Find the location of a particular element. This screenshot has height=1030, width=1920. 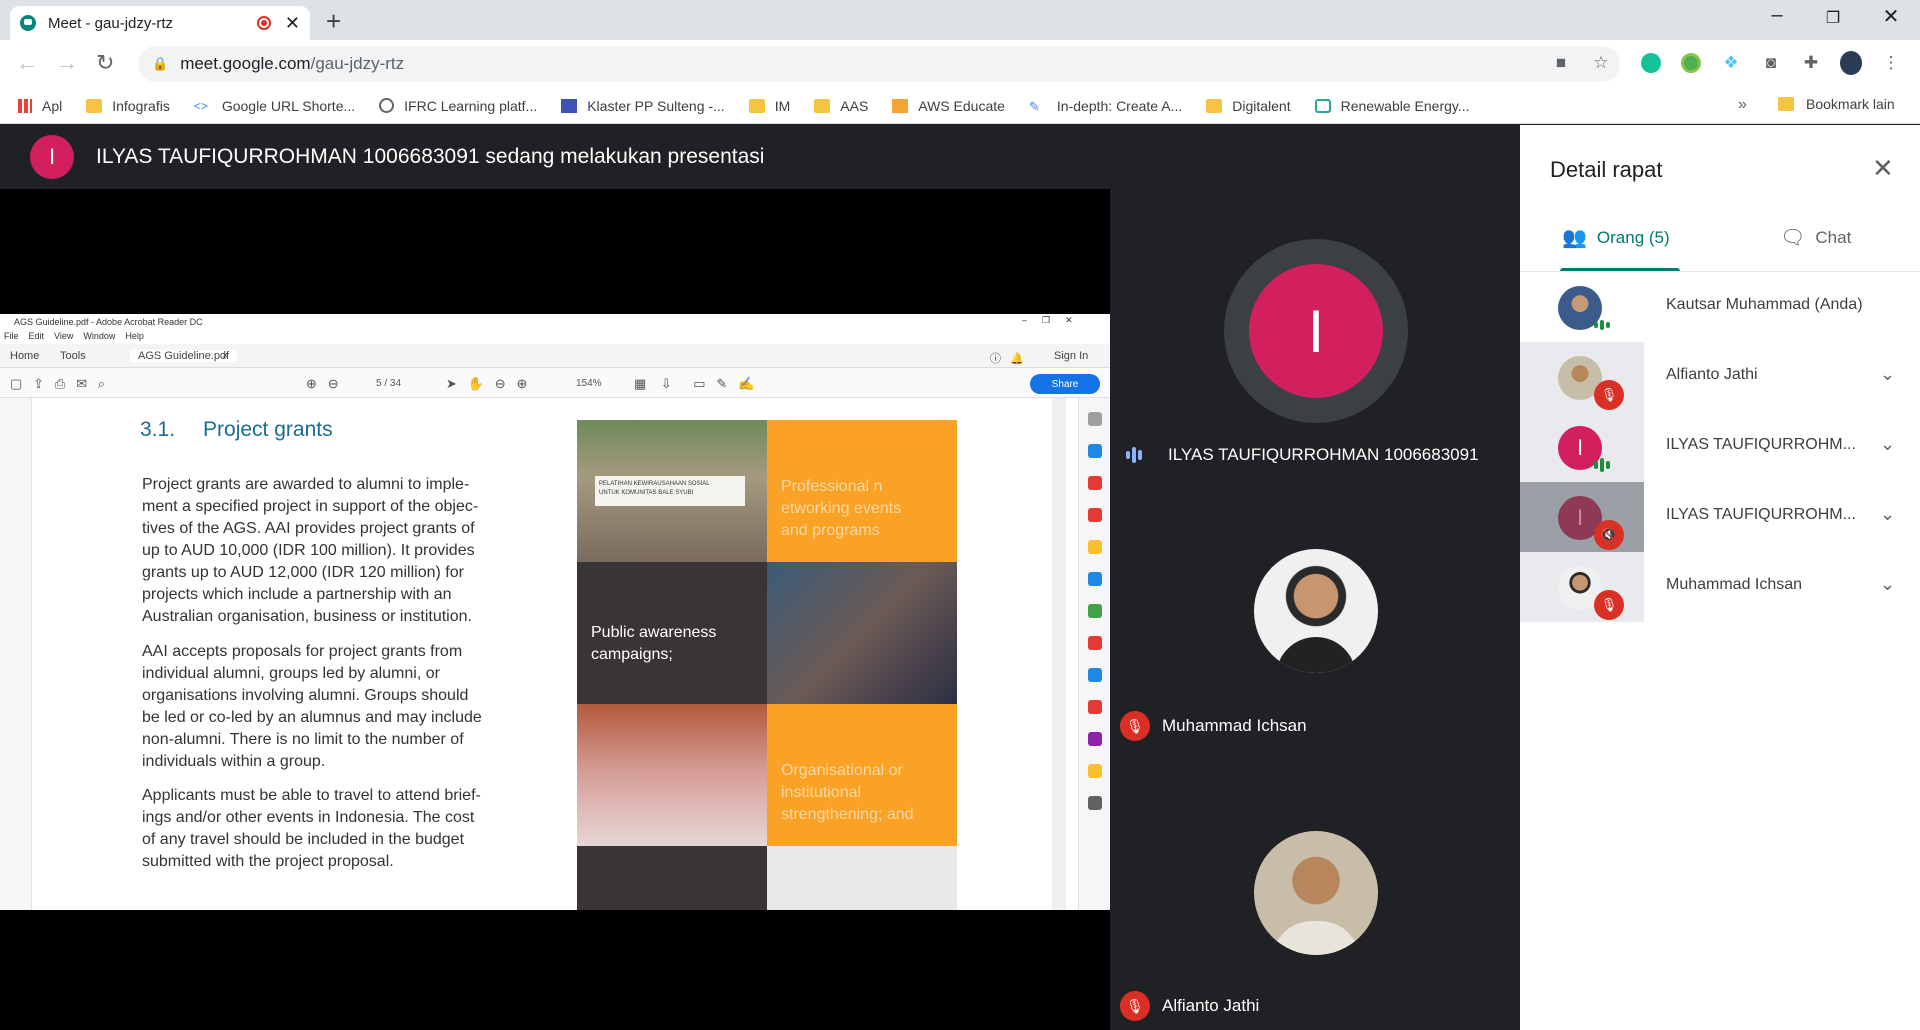

bookmark-apps: Apl is located at coordinates (40, 106).